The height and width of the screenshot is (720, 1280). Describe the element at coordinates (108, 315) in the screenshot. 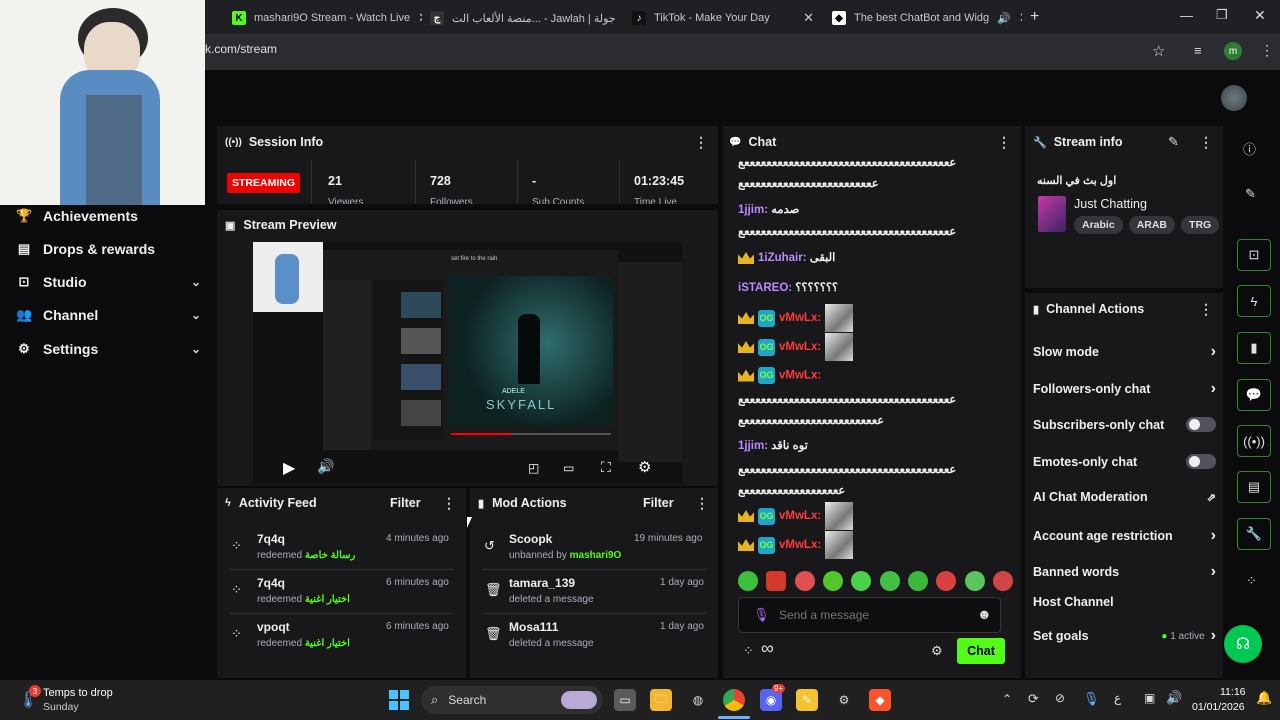

I see `sidebar-item-channel: 👥 Channel ⌄` at that location.